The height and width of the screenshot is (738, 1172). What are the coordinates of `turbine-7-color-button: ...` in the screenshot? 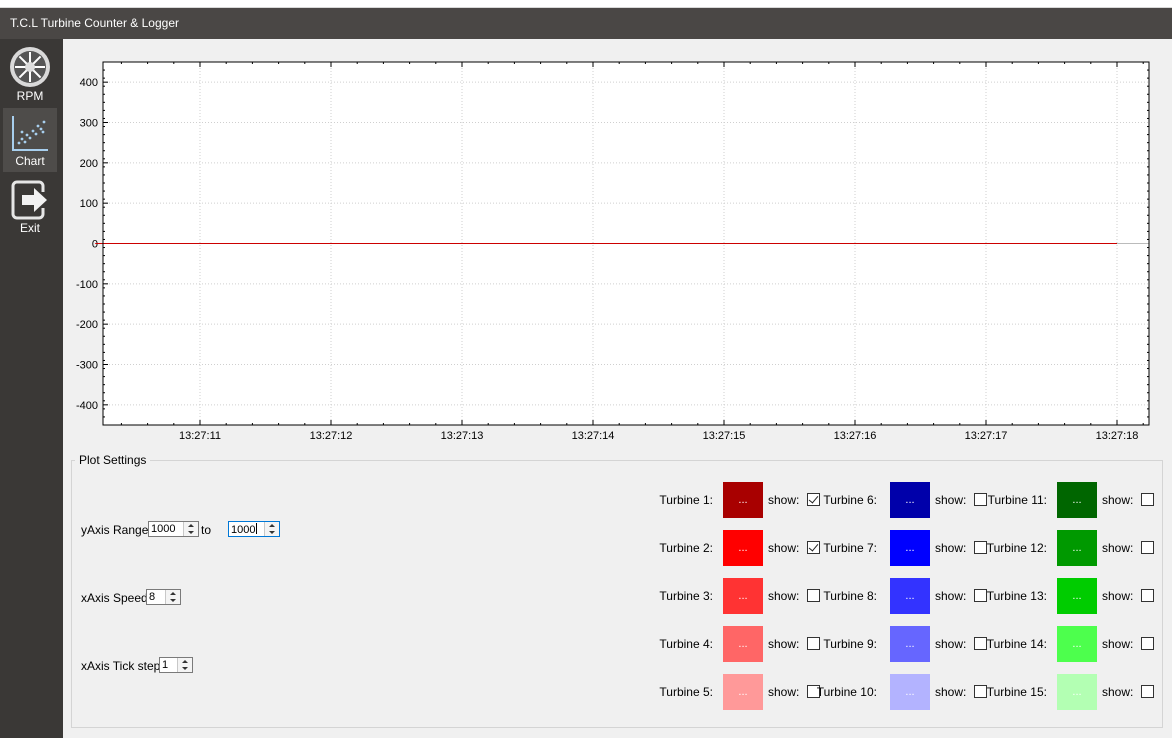 It's located at (910, 548).